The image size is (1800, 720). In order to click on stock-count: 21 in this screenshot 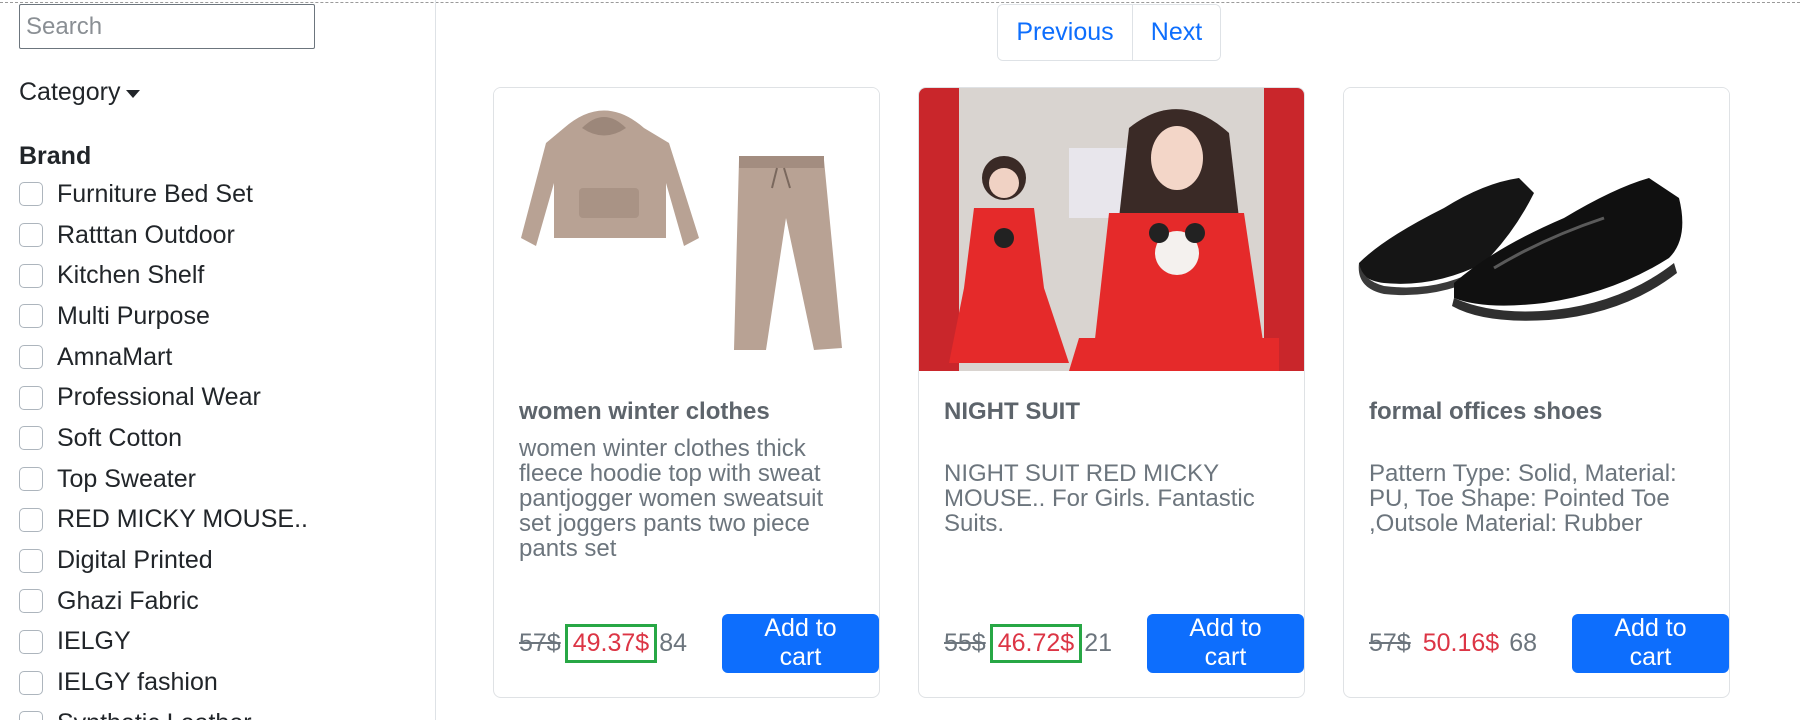, I will do `click(1098, 642)`.